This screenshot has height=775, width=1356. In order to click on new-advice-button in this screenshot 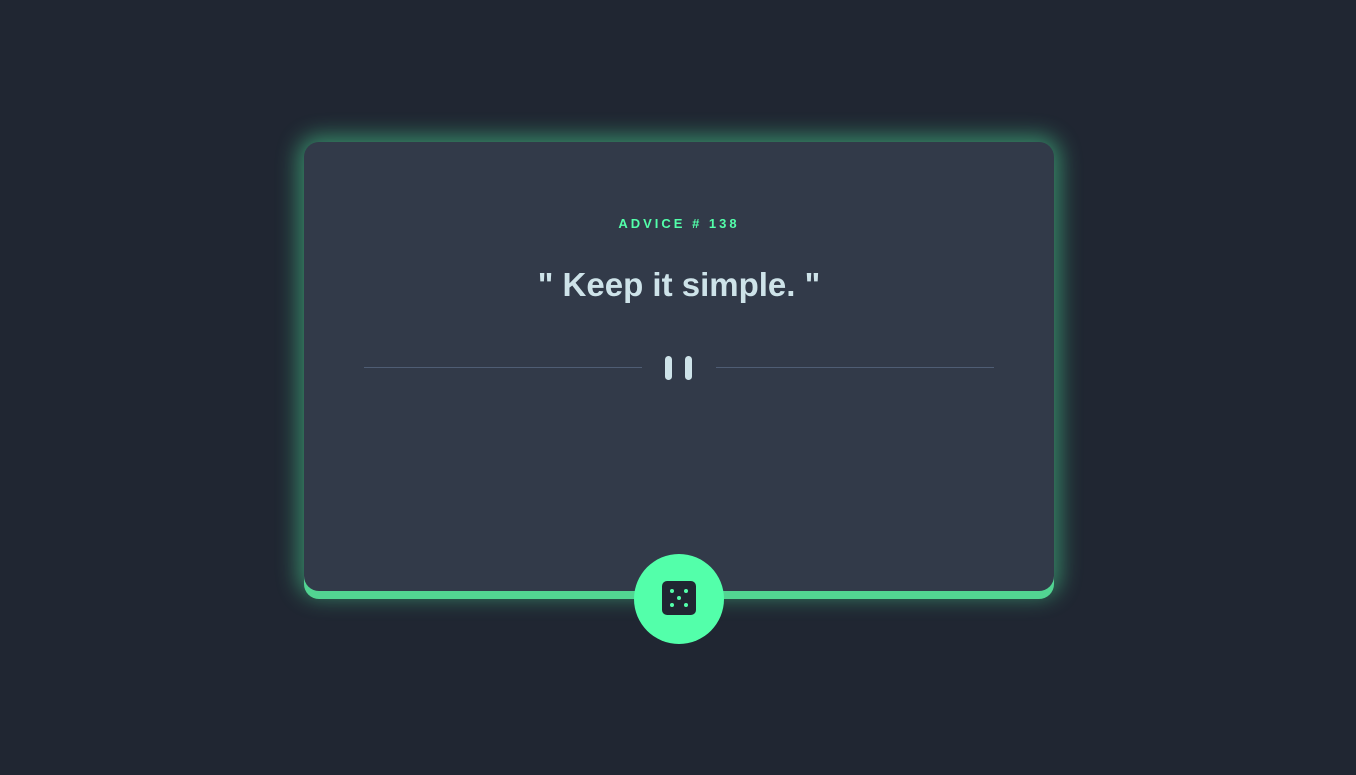, I will do `click(679, 599)`.